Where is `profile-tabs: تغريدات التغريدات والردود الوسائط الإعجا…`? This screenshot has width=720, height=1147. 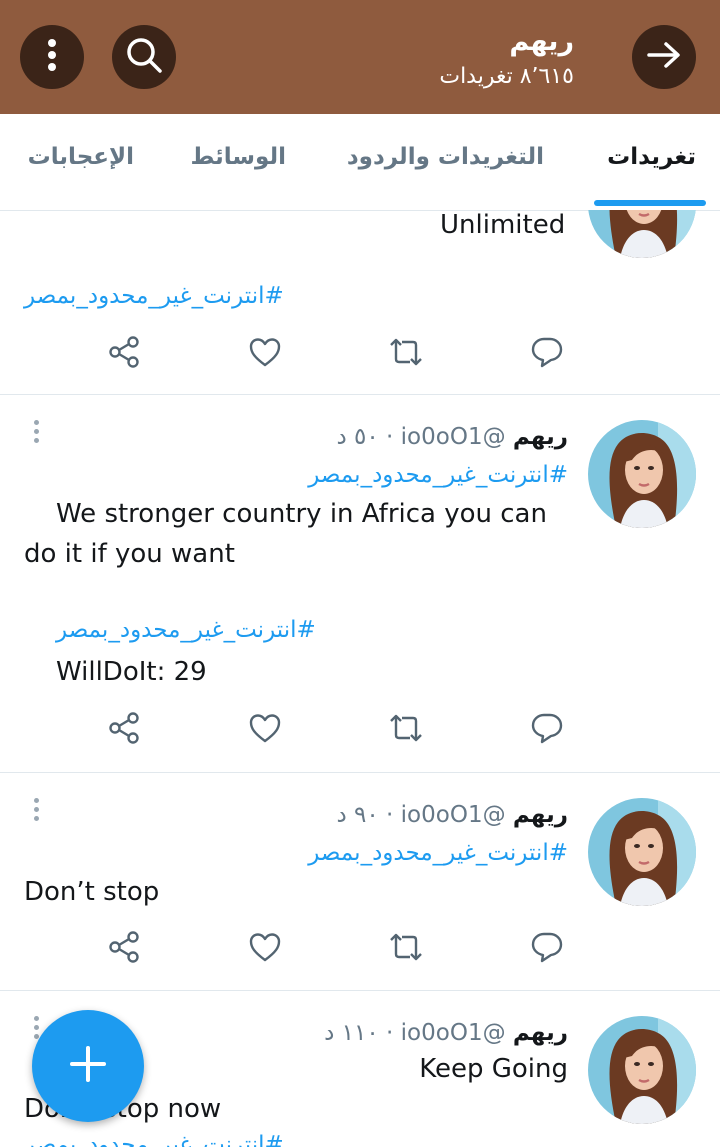 profile-tabs: تغريدات التغريدات والردود الوسائط الإعجا… is located at coordinates (360, 162).